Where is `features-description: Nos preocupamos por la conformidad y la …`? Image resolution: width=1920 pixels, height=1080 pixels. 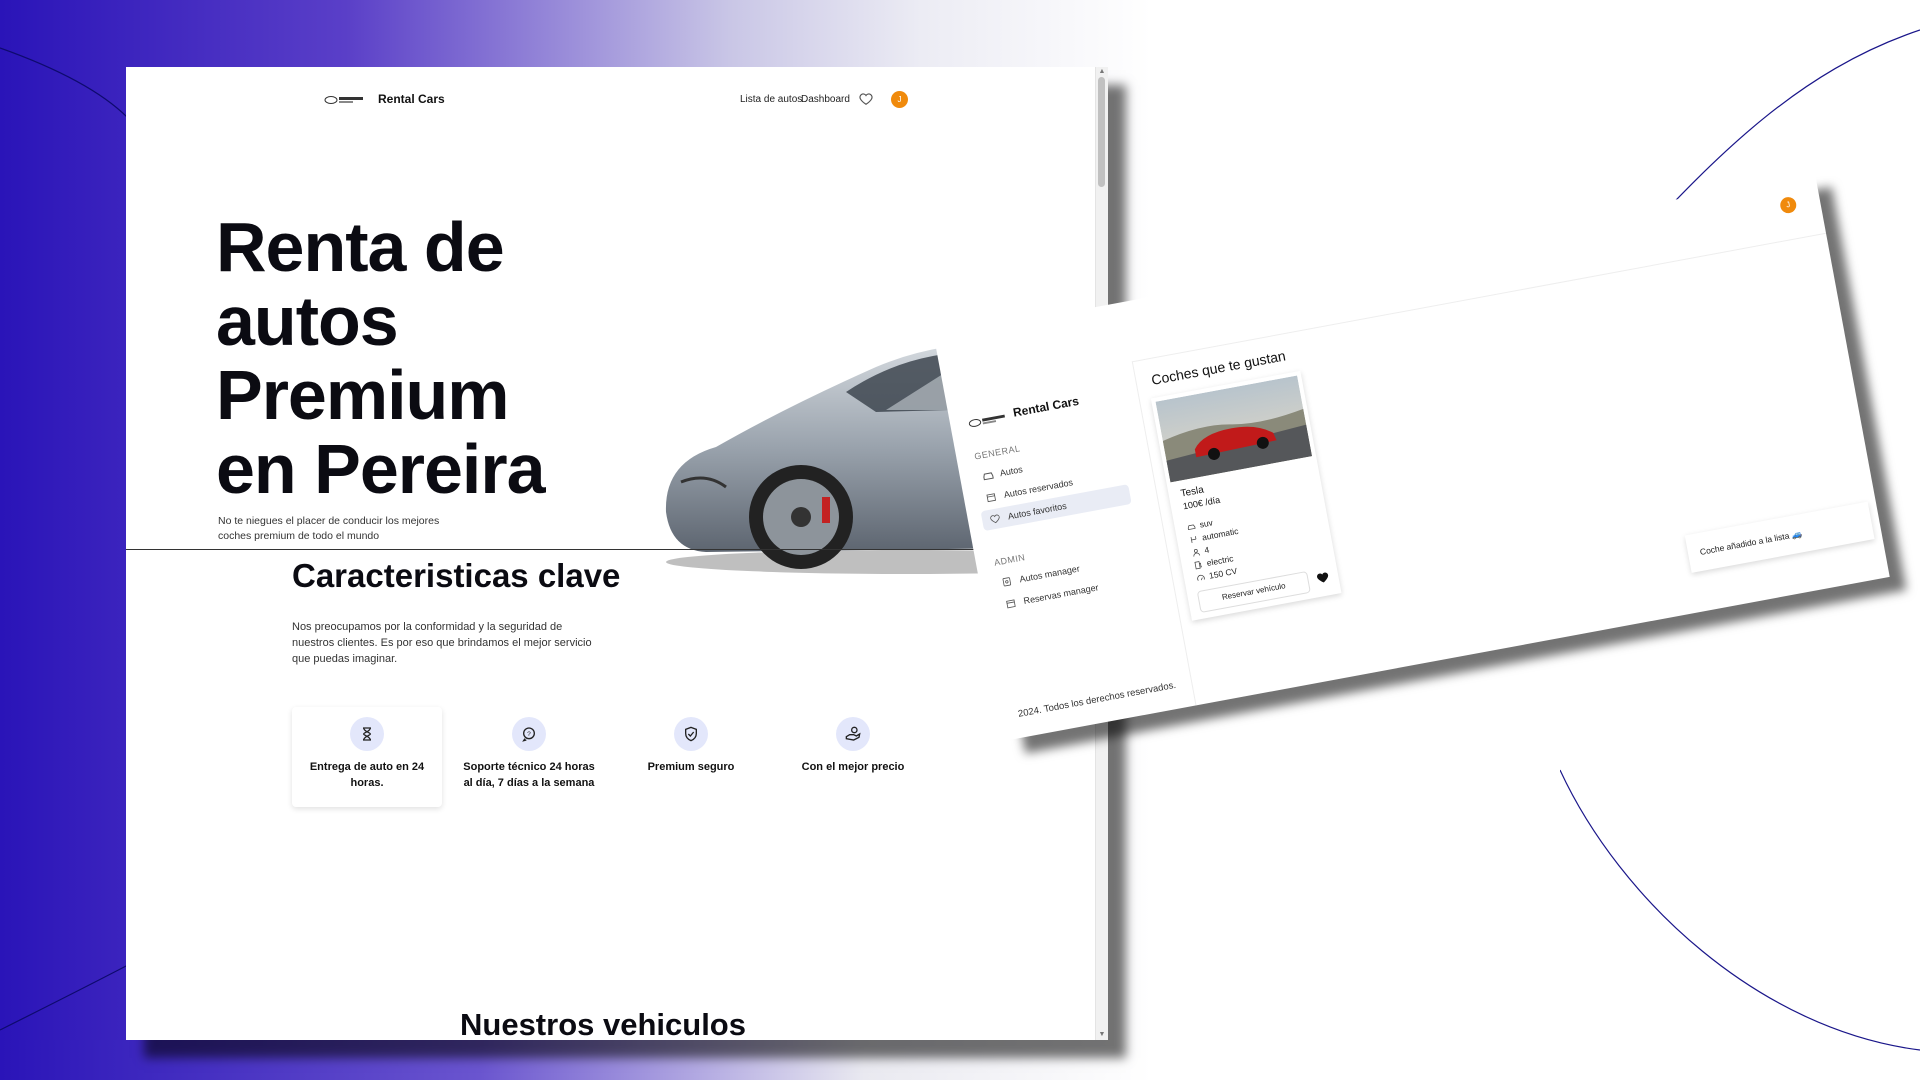
features-description: Nos preocupamos por la conformidad y la … is located at coordinates (442, 643).